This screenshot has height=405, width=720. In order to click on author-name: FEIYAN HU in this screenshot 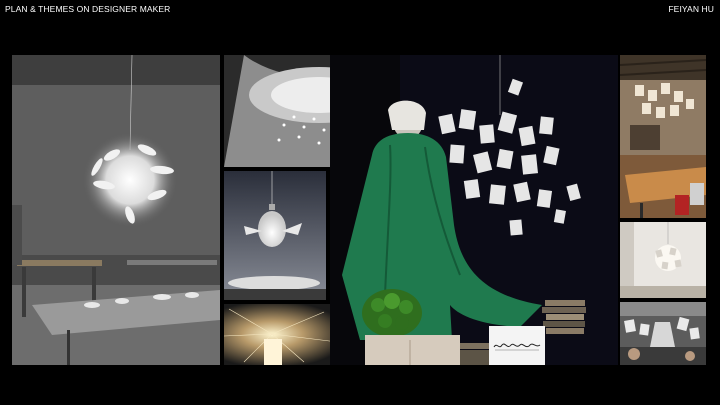, I will do `click(691, 9)`.